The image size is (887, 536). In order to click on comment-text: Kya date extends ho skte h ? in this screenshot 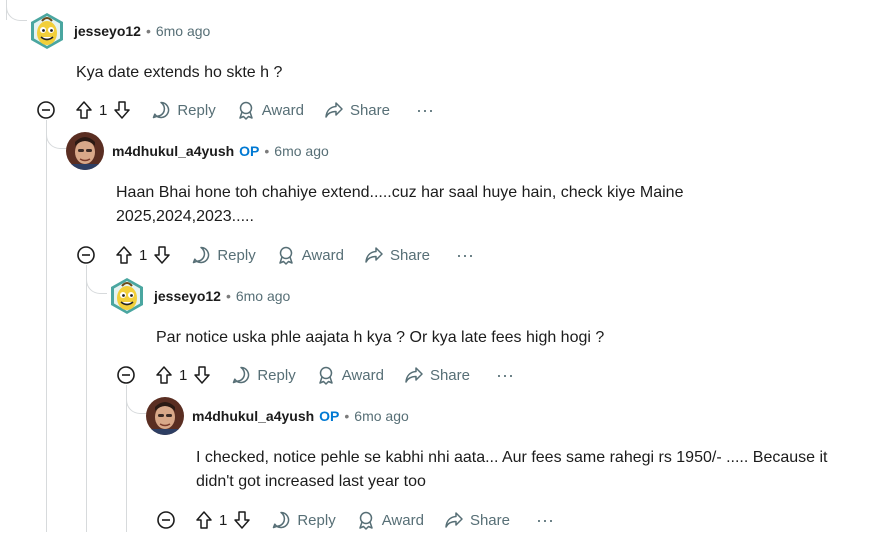, I will do `click(179, 72)`.